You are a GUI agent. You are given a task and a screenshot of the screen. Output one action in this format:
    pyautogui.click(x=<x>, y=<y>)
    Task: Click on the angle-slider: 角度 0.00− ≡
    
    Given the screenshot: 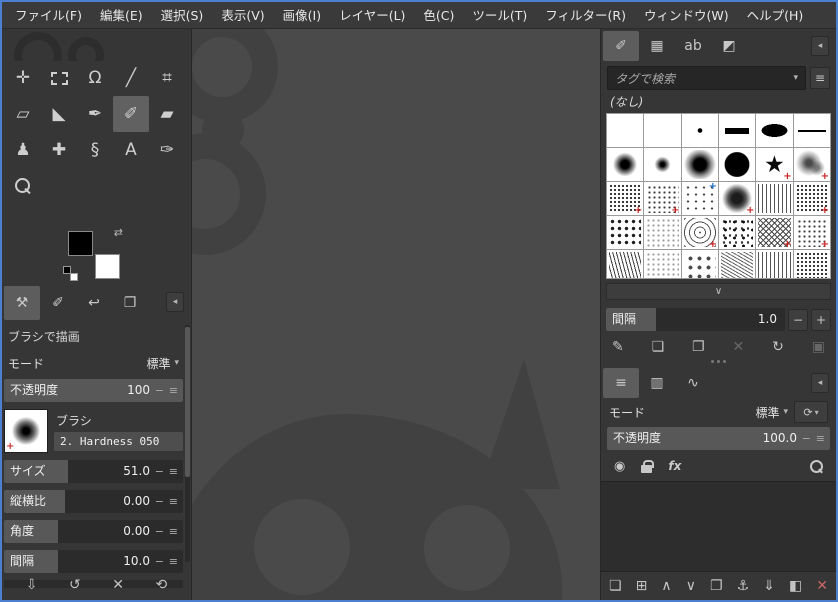 What is the action you would take?
    pyautogui.click(x=93, y=531)
    